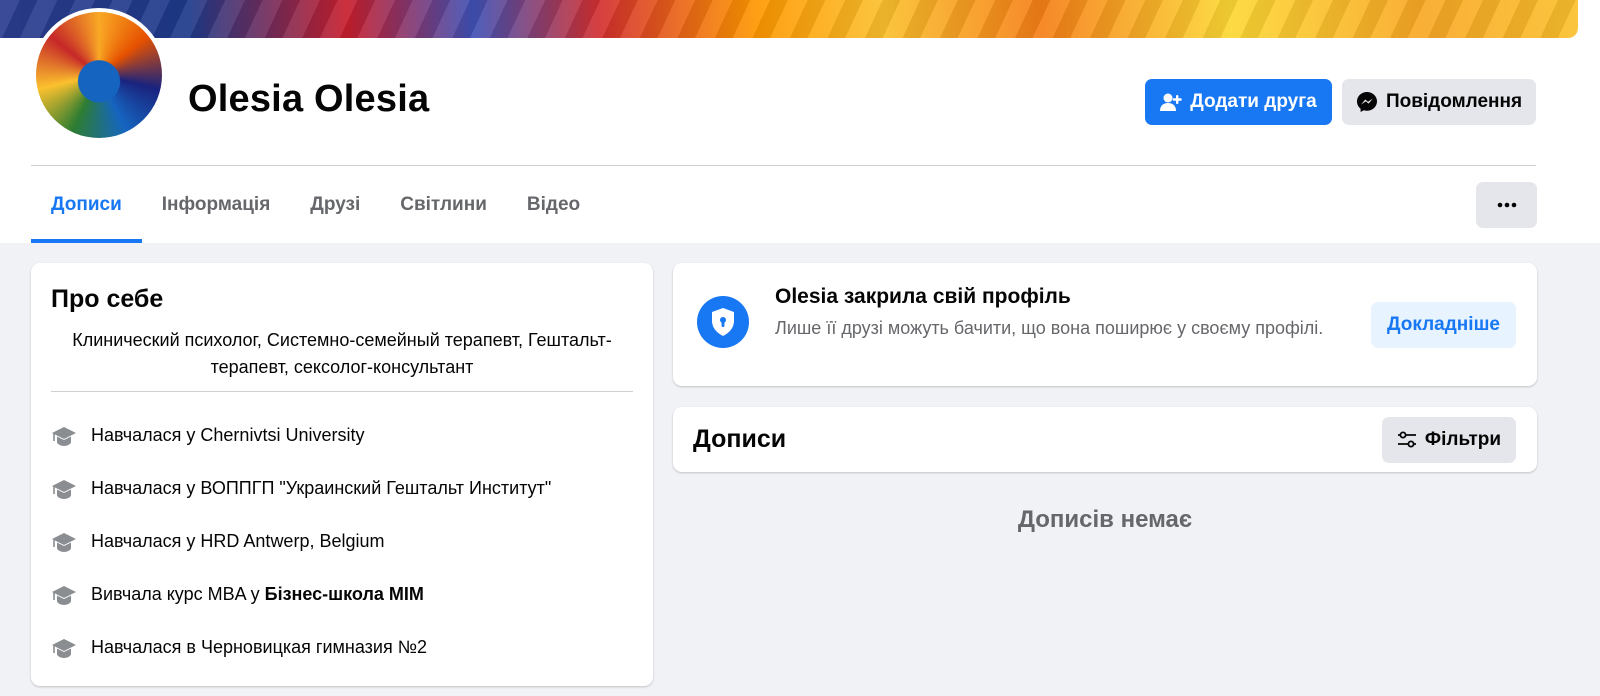  What do you see at coordinates (740, 439) in the screenshot?
I see `posts-title: Дописи` at bounding box center [740, 439].